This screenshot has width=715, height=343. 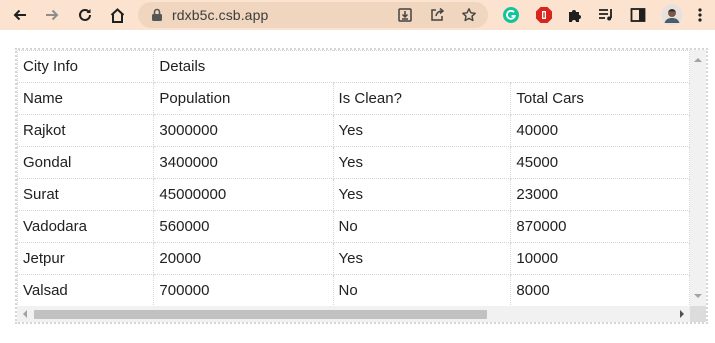 I want to click on scrollbar-corner, so click(x=698, y=314).